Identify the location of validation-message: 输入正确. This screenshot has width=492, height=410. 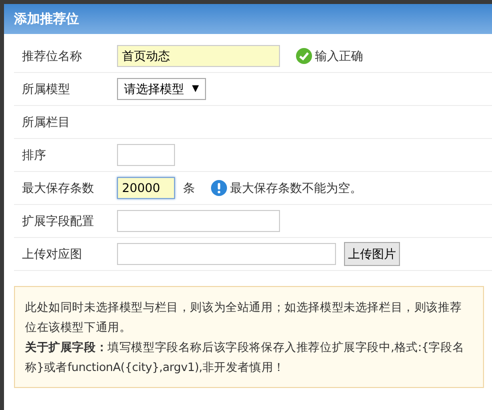
(339, 56).